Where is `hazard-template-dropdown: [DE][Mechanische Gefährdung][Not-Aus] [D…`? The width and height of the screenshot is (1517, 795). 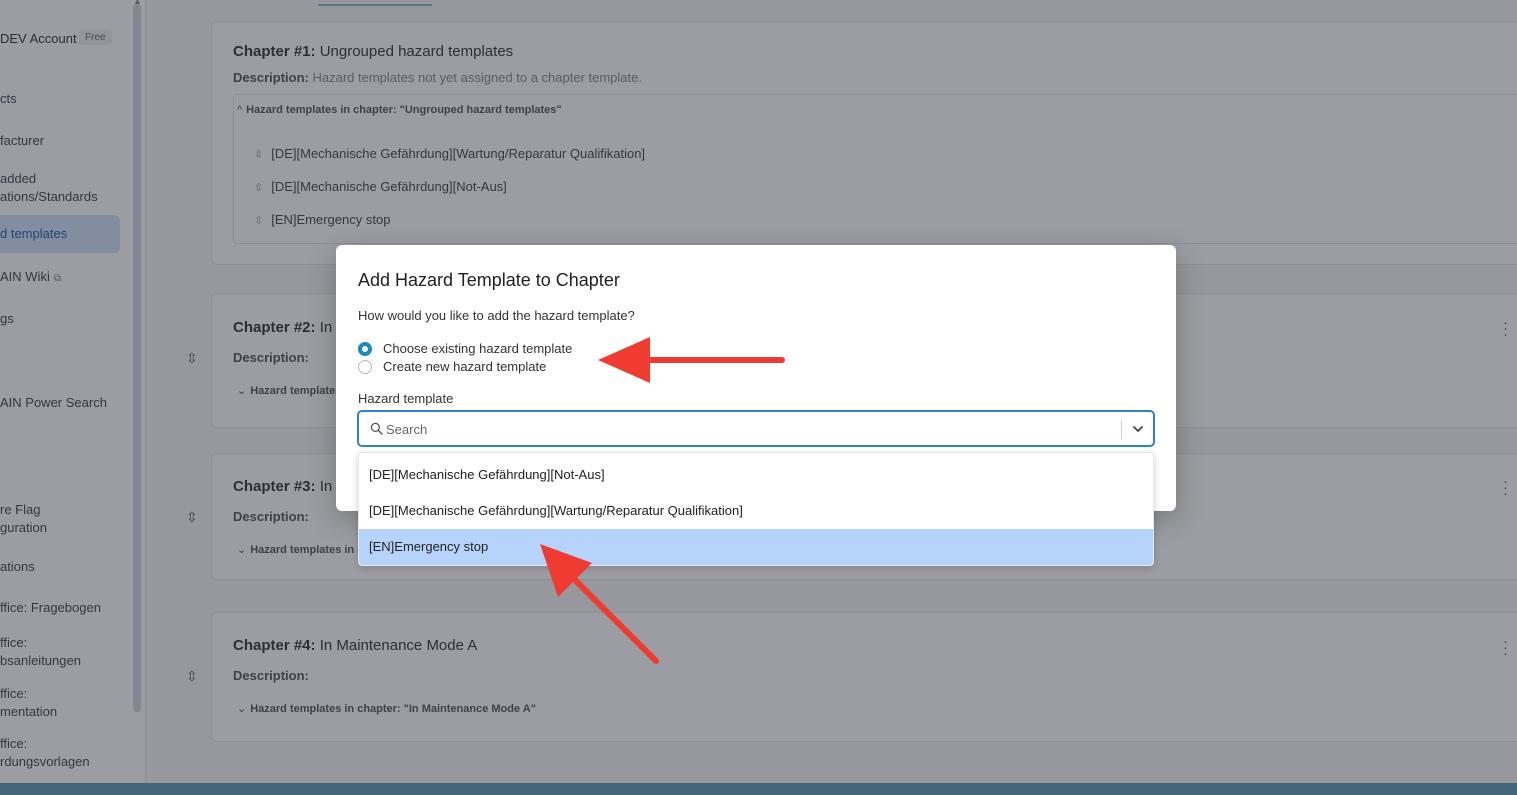
hazard-template-dropdown: [DE][Mechanische Gefährdung][Not-Aus] [D… is located at coordinates (756, 509).